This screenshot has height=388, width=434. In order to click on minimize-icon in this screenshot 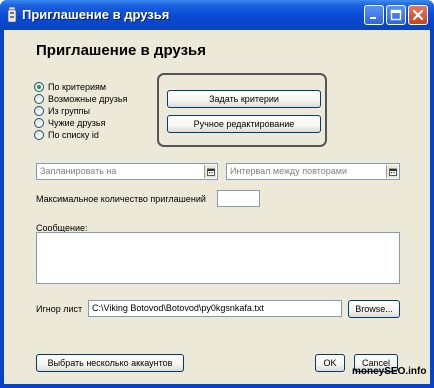, I will do `click(373, 18)`.